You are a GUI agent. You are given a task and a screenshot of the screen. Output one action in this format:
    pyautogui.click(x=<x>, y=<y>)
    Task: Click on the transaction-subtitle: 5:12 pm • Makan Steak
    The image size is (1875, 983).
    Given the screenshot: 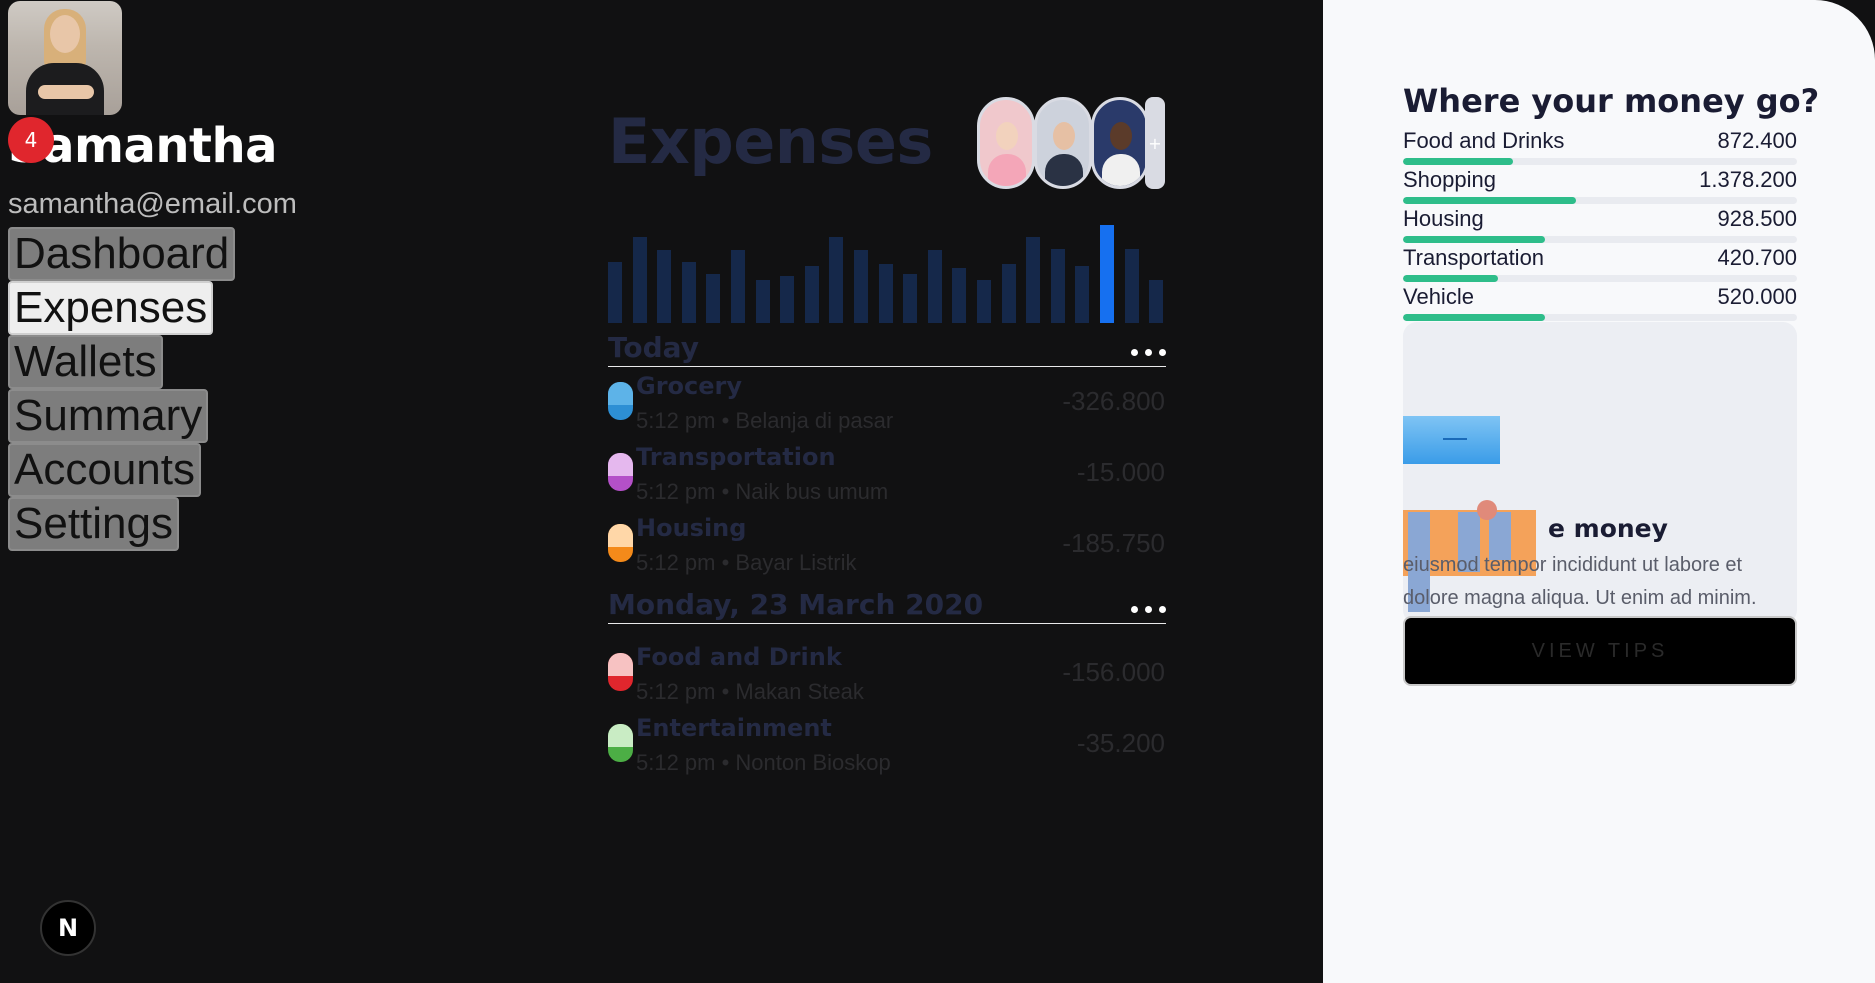 What is the action you would take?
    pyautogui.click(x=750, y=691)
    